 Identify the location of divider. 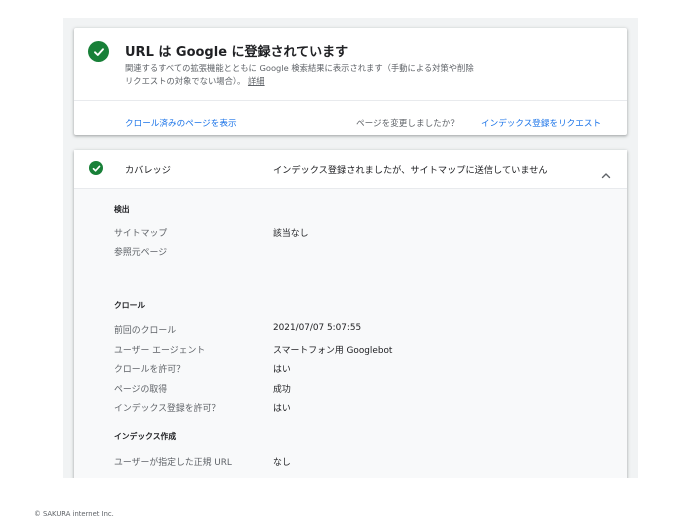
(350, 100).